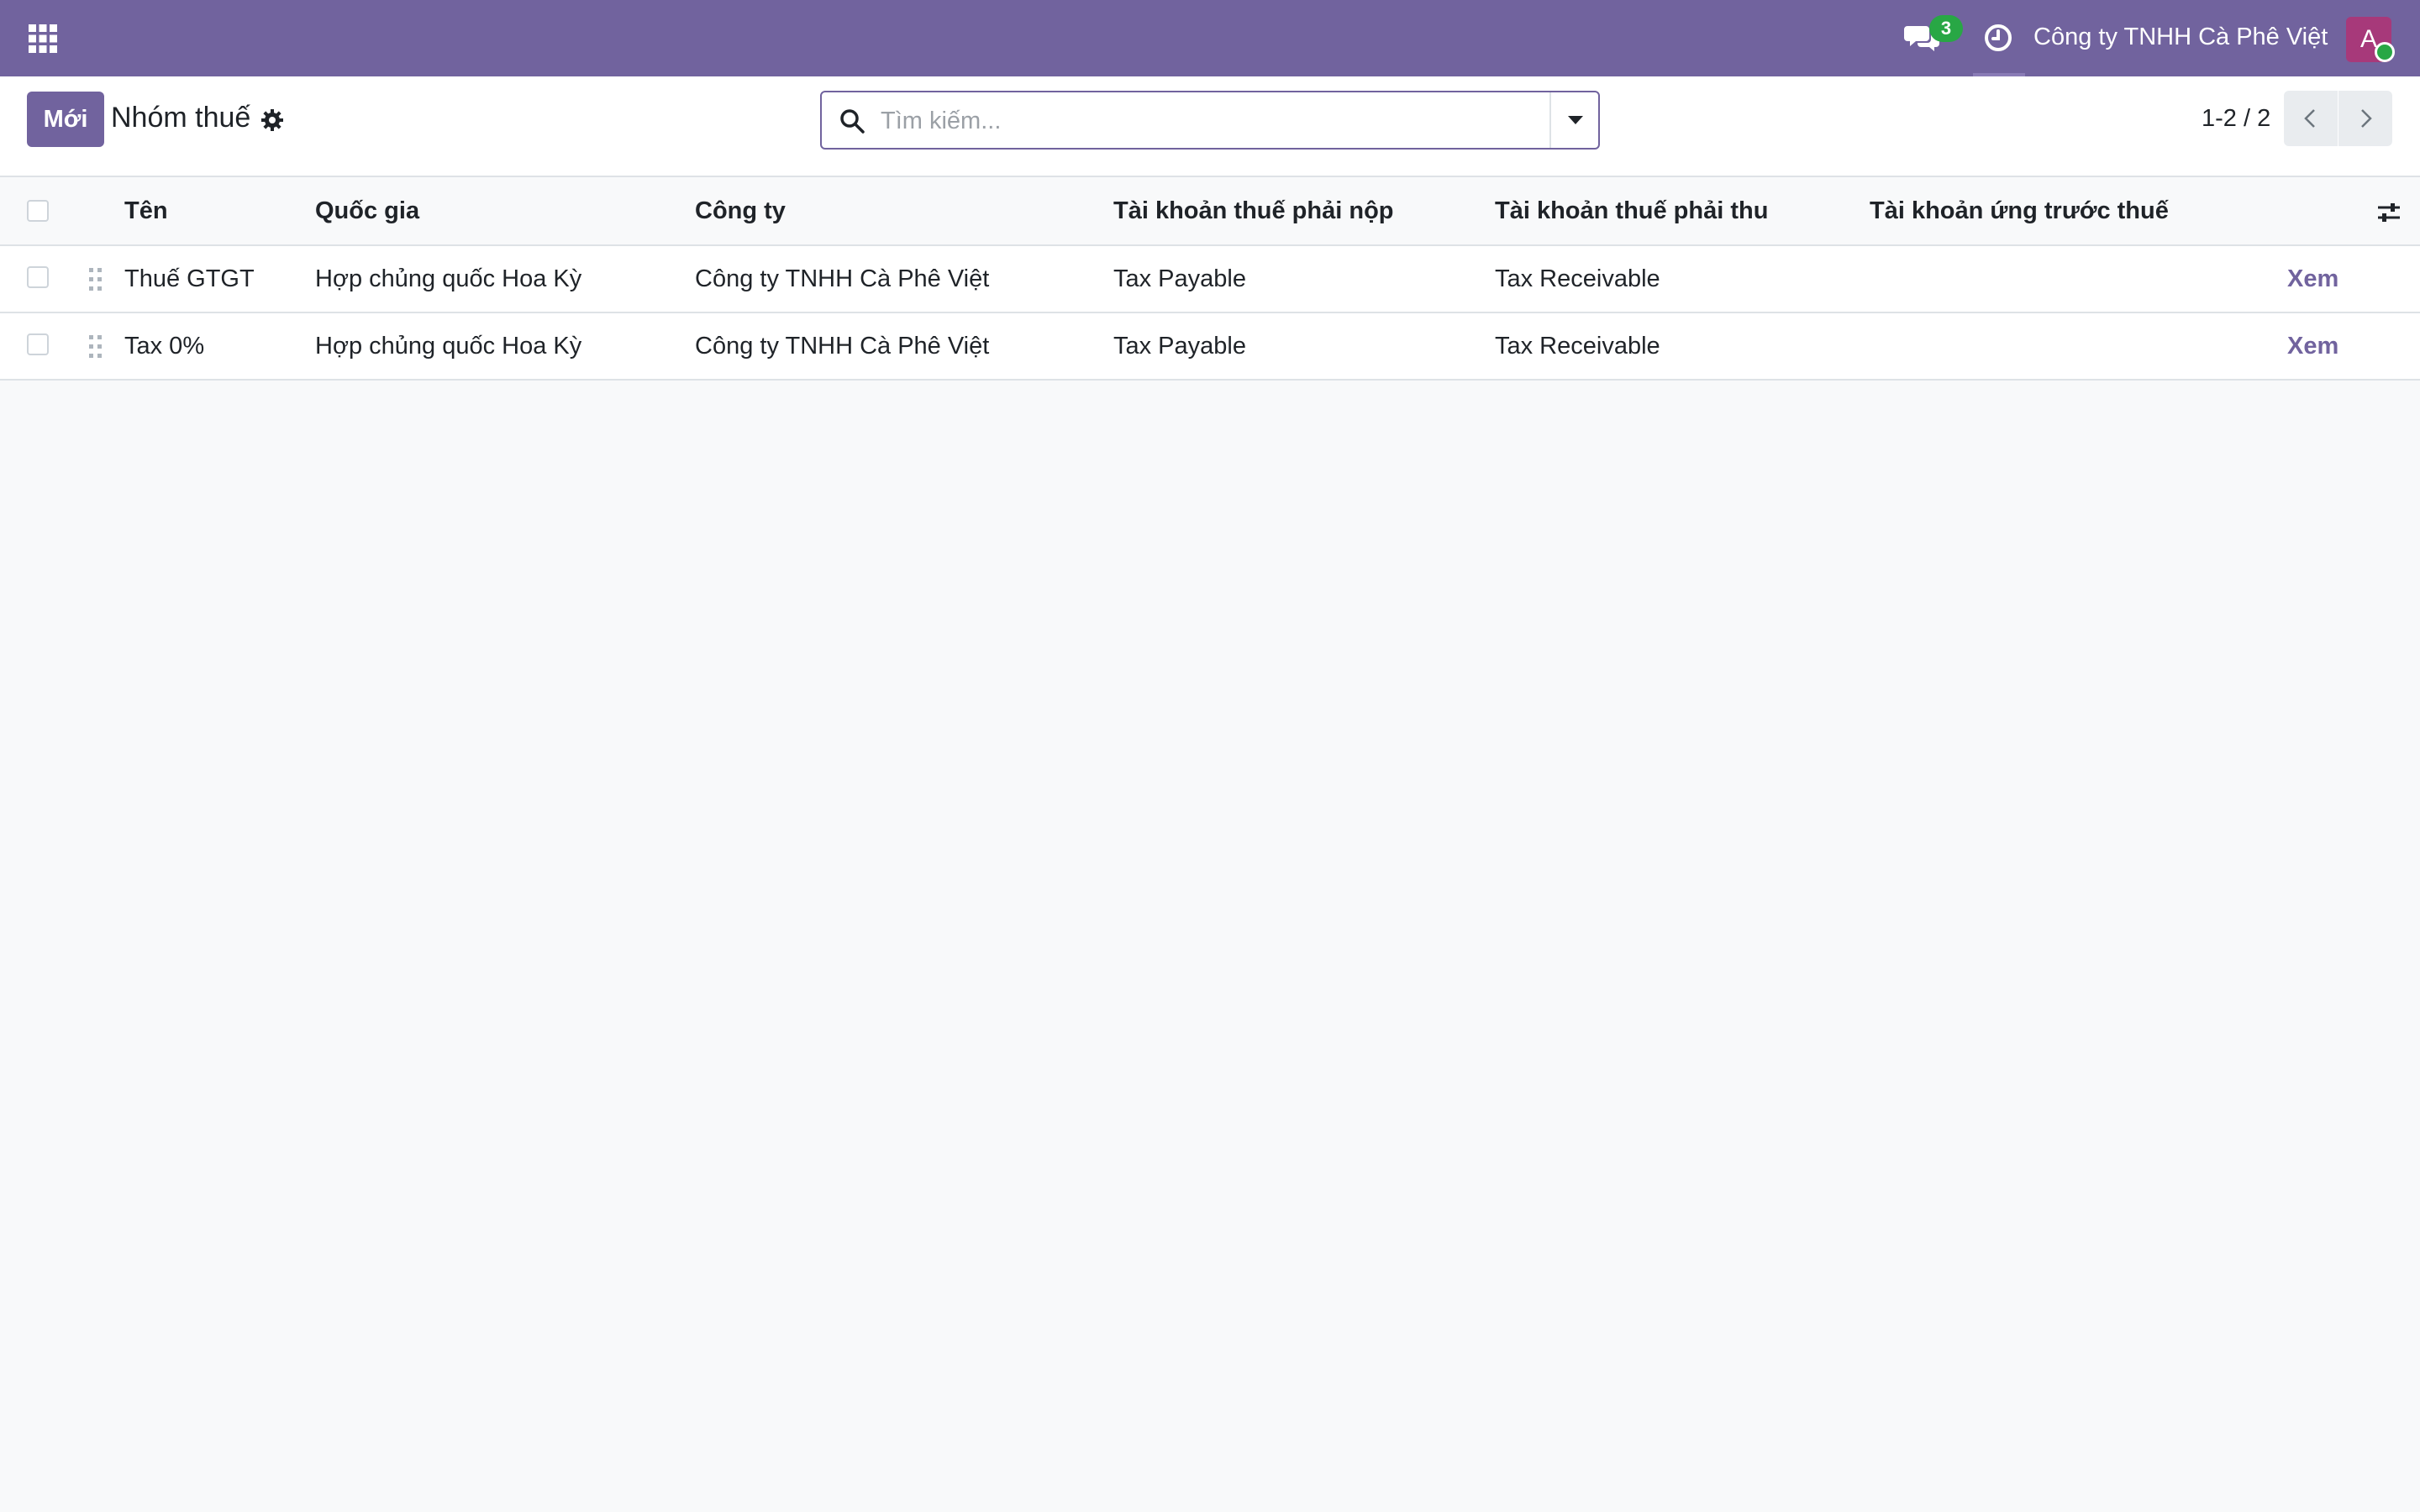 This screenshot has width=2420, height=1512. What do you see at coordinates (740, 211) in the screenshot?
I see `column-header-company: Công ty` at bounding box center [740, 211].